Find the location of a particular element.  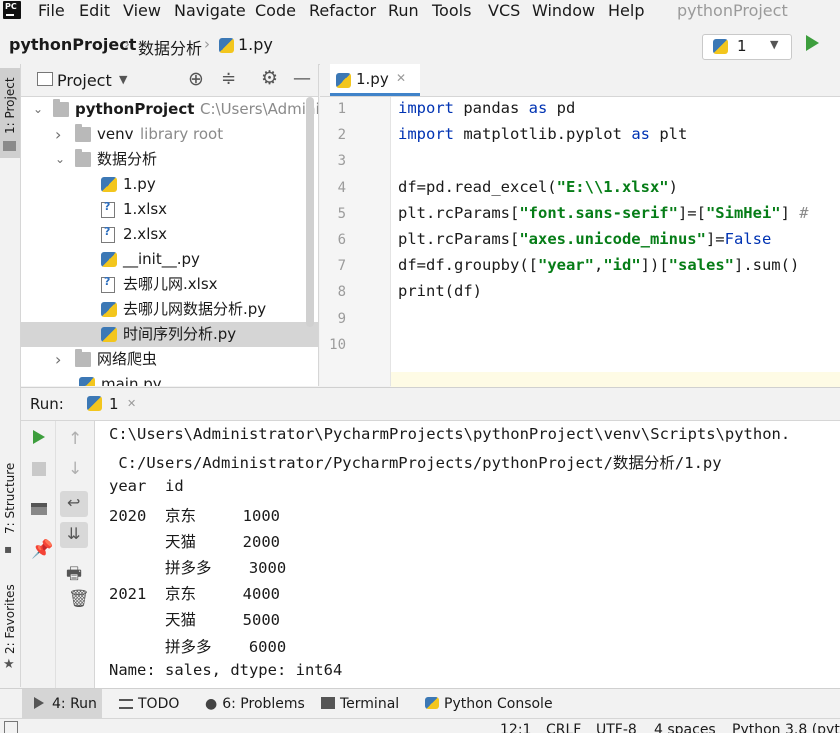

tree-item: ⌄ pythonProject C:\Users\Administ is located at coordinates (169, 109).